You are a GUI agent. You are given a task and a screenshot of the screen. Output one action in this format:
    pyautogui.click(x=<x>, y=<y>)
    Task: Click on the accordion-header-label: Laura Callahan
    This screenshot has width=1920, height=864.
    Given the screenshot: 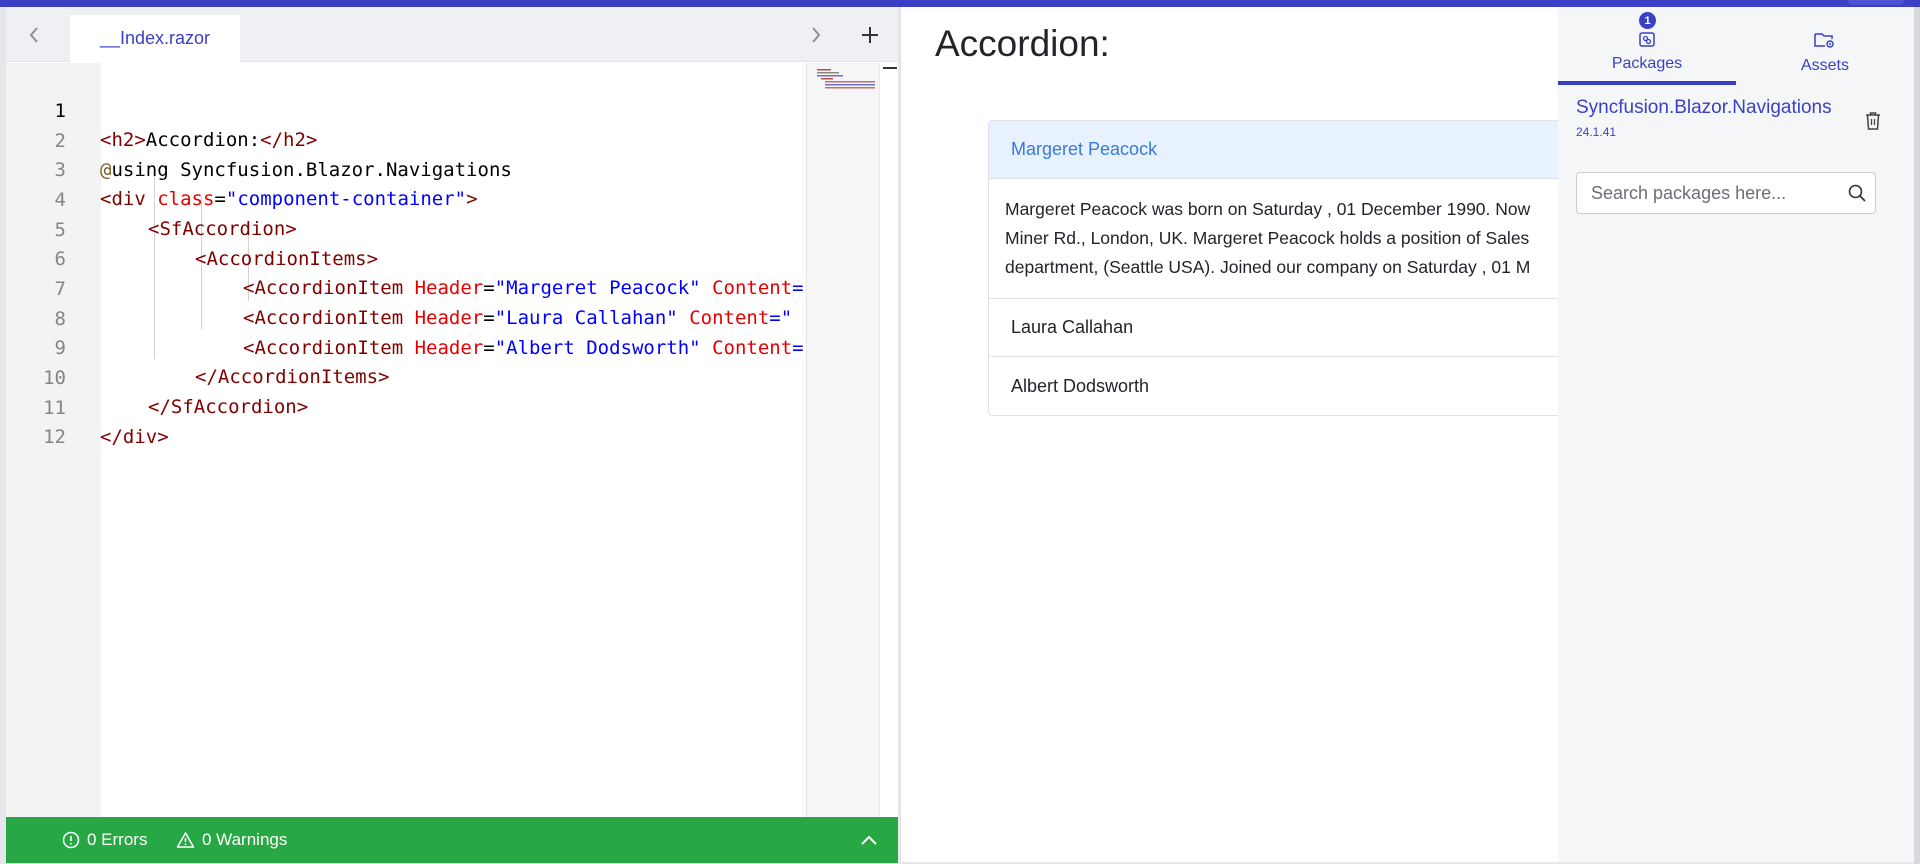 What is the action you would take?
    pyautogui.click(x=1072, y=327)
    